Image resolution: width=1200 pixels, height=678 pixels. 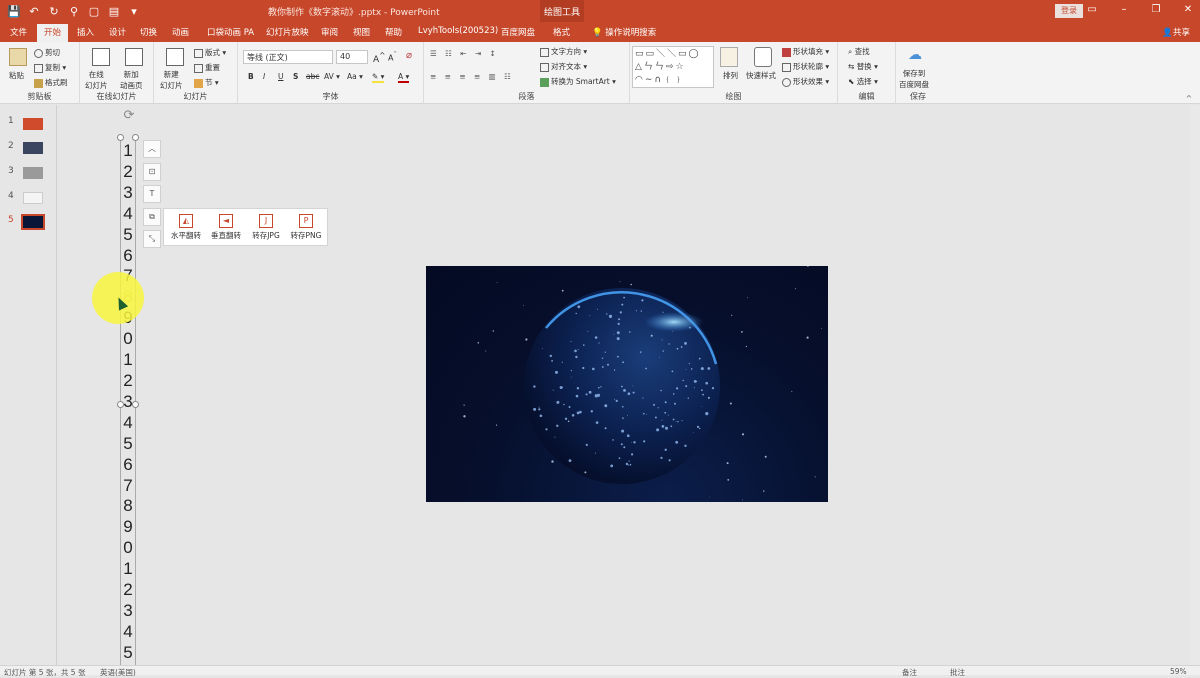 I want to click on minimize-icon: –, so click(x=1124, y=10).